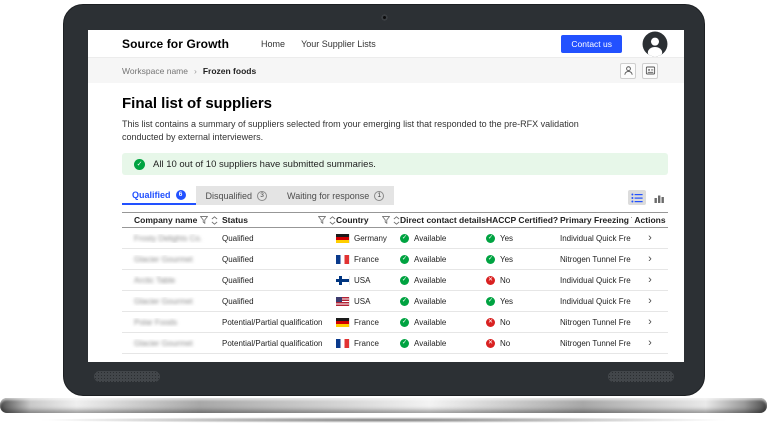 The height and width of the screenshot is (431, 767). I want to click on column-label: Country, so click(352, 220).